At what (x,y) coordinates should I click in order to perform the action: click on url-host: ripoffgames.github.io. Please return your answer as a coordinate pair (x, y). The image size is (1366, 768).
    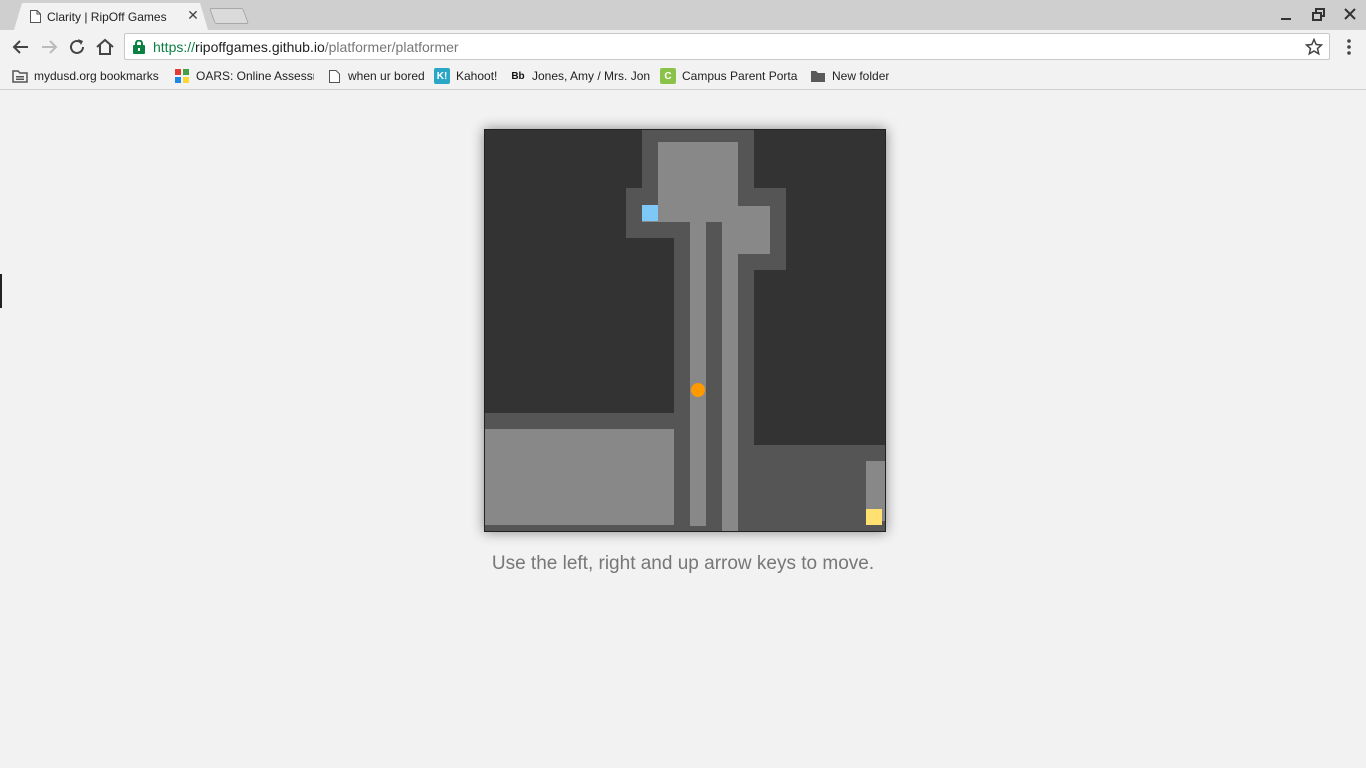
    Looking at the image, I should click on (260, 47).